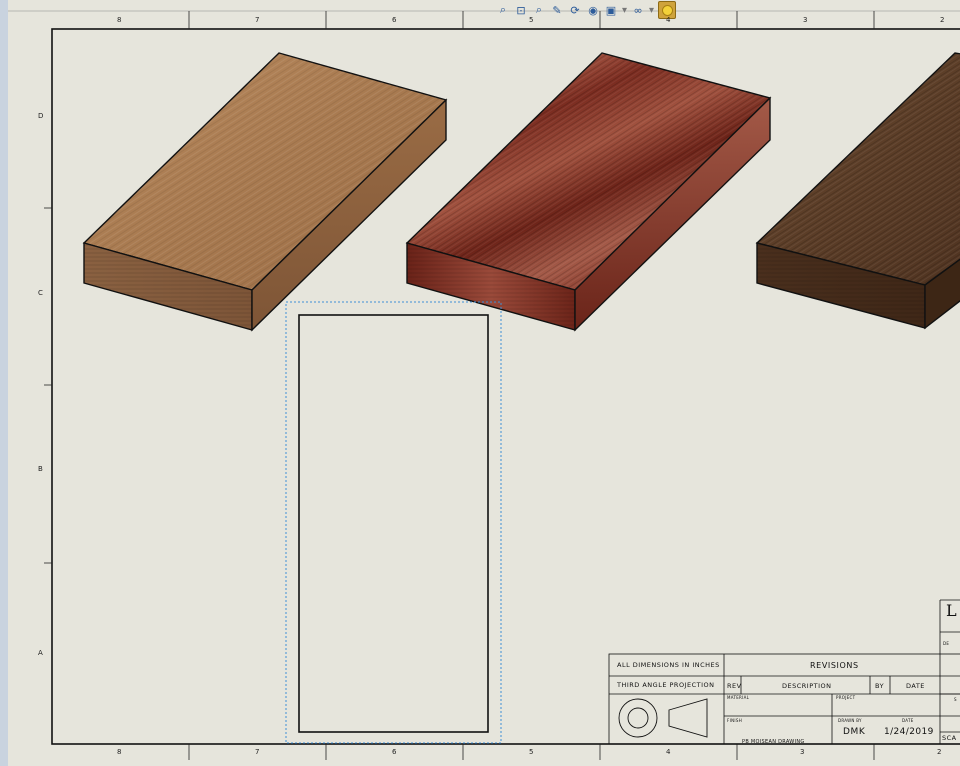  Describe the element at coordinates (949, 738) in the screenshot. I see `scale-partial: SCA` at that location.